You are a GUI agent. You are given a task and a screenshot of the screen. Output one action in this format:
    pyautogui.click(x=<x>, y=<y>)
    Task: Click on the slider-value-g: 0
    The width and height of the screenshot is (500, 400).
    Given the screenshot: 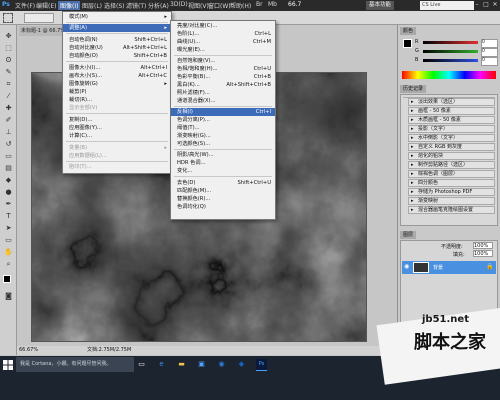 What is the action you would take?
    pyautogui.click(x=489, y=52)
    